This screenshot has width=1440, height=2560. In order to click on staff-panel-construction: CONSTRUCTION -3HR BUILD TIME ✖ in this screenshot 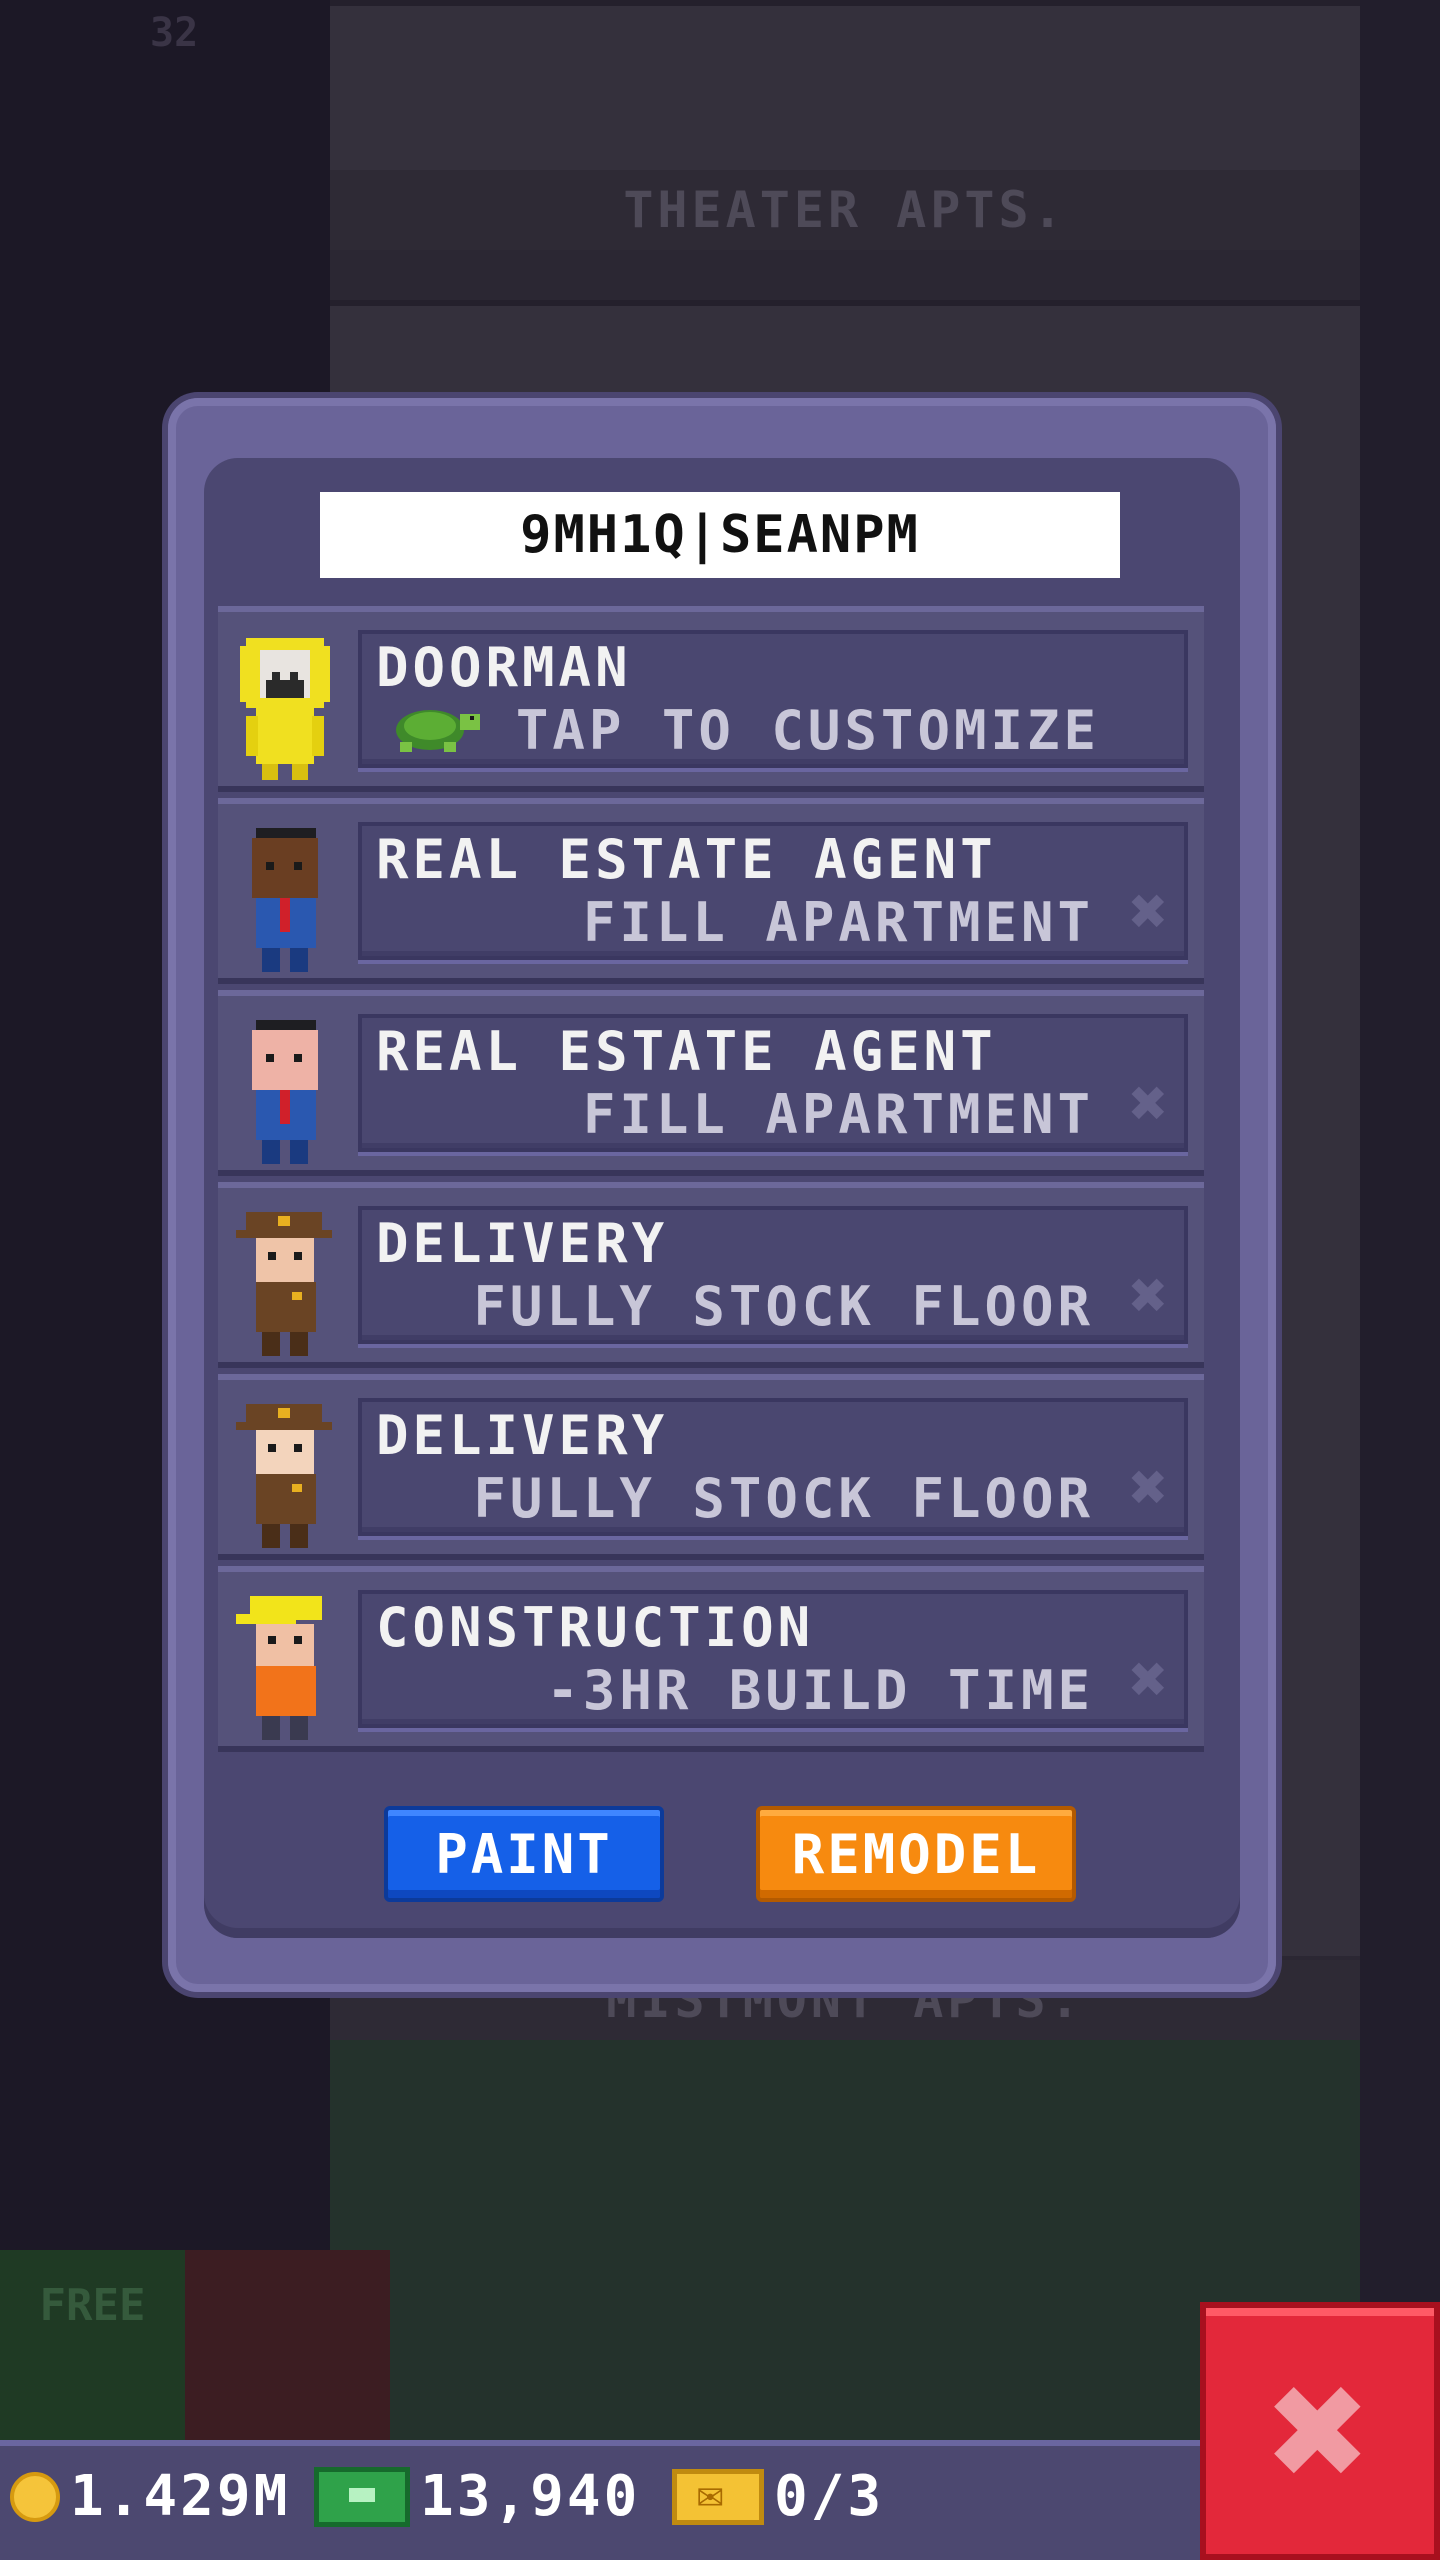, I will do `click(773, 1659)`.